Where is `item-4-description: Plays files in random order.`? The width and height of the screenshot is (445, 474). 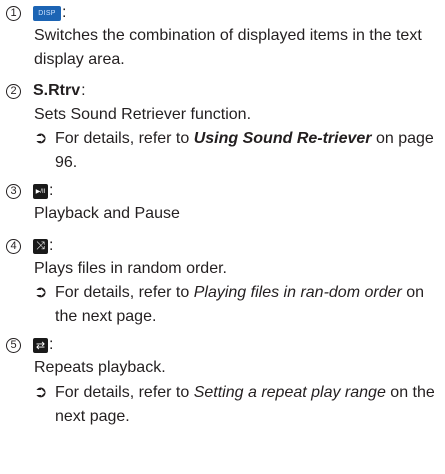
item-4-description: Plays files in random order. is located at coordinates (130, 268).